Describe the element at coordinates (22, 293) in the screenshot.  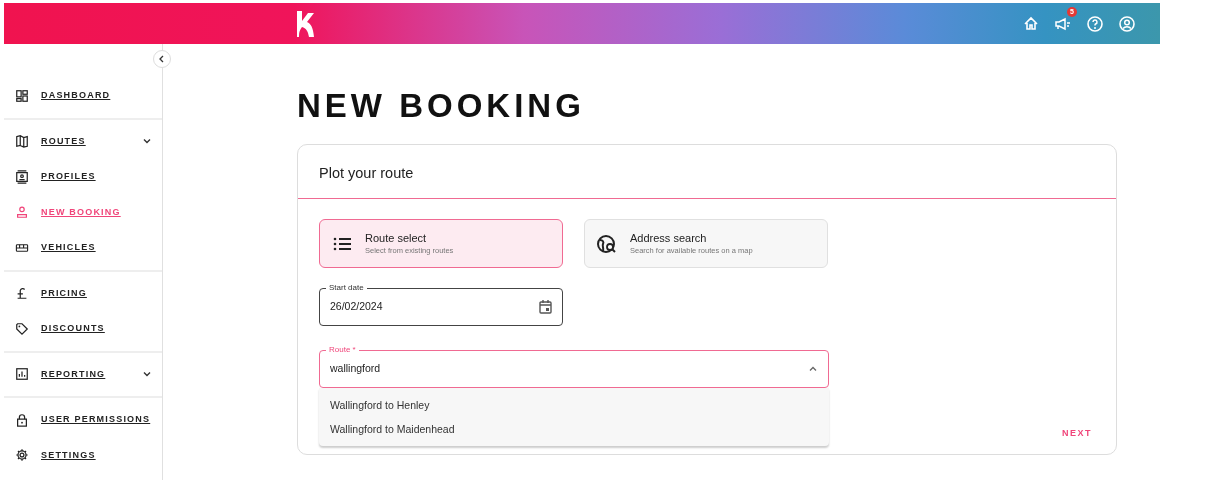
I see `pound-icon` at that location.